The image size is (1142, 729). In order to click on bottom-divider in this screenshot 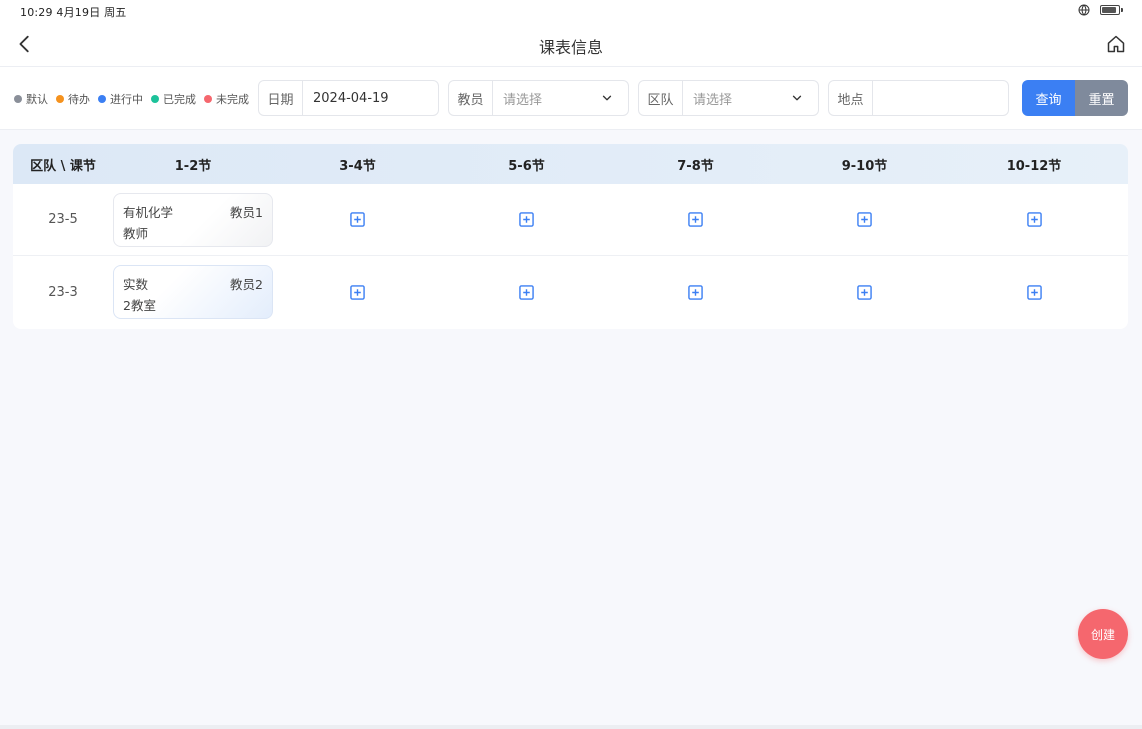, I will do `click(571, 727)`.